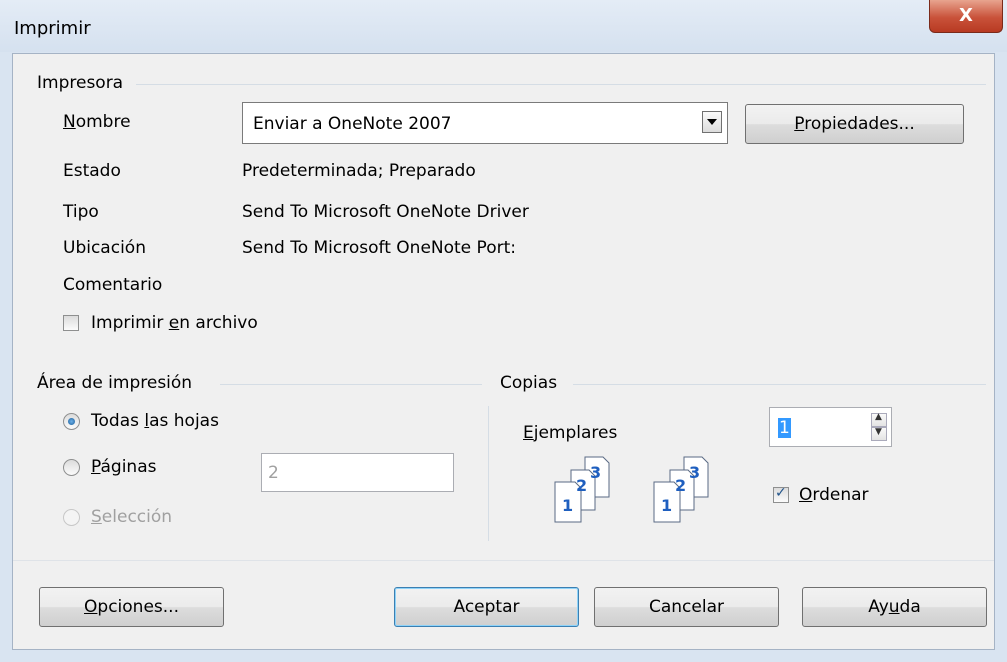 The height and width of the screenshot is (662, 1007). I want to click on selection-radio, so click(71, 517).